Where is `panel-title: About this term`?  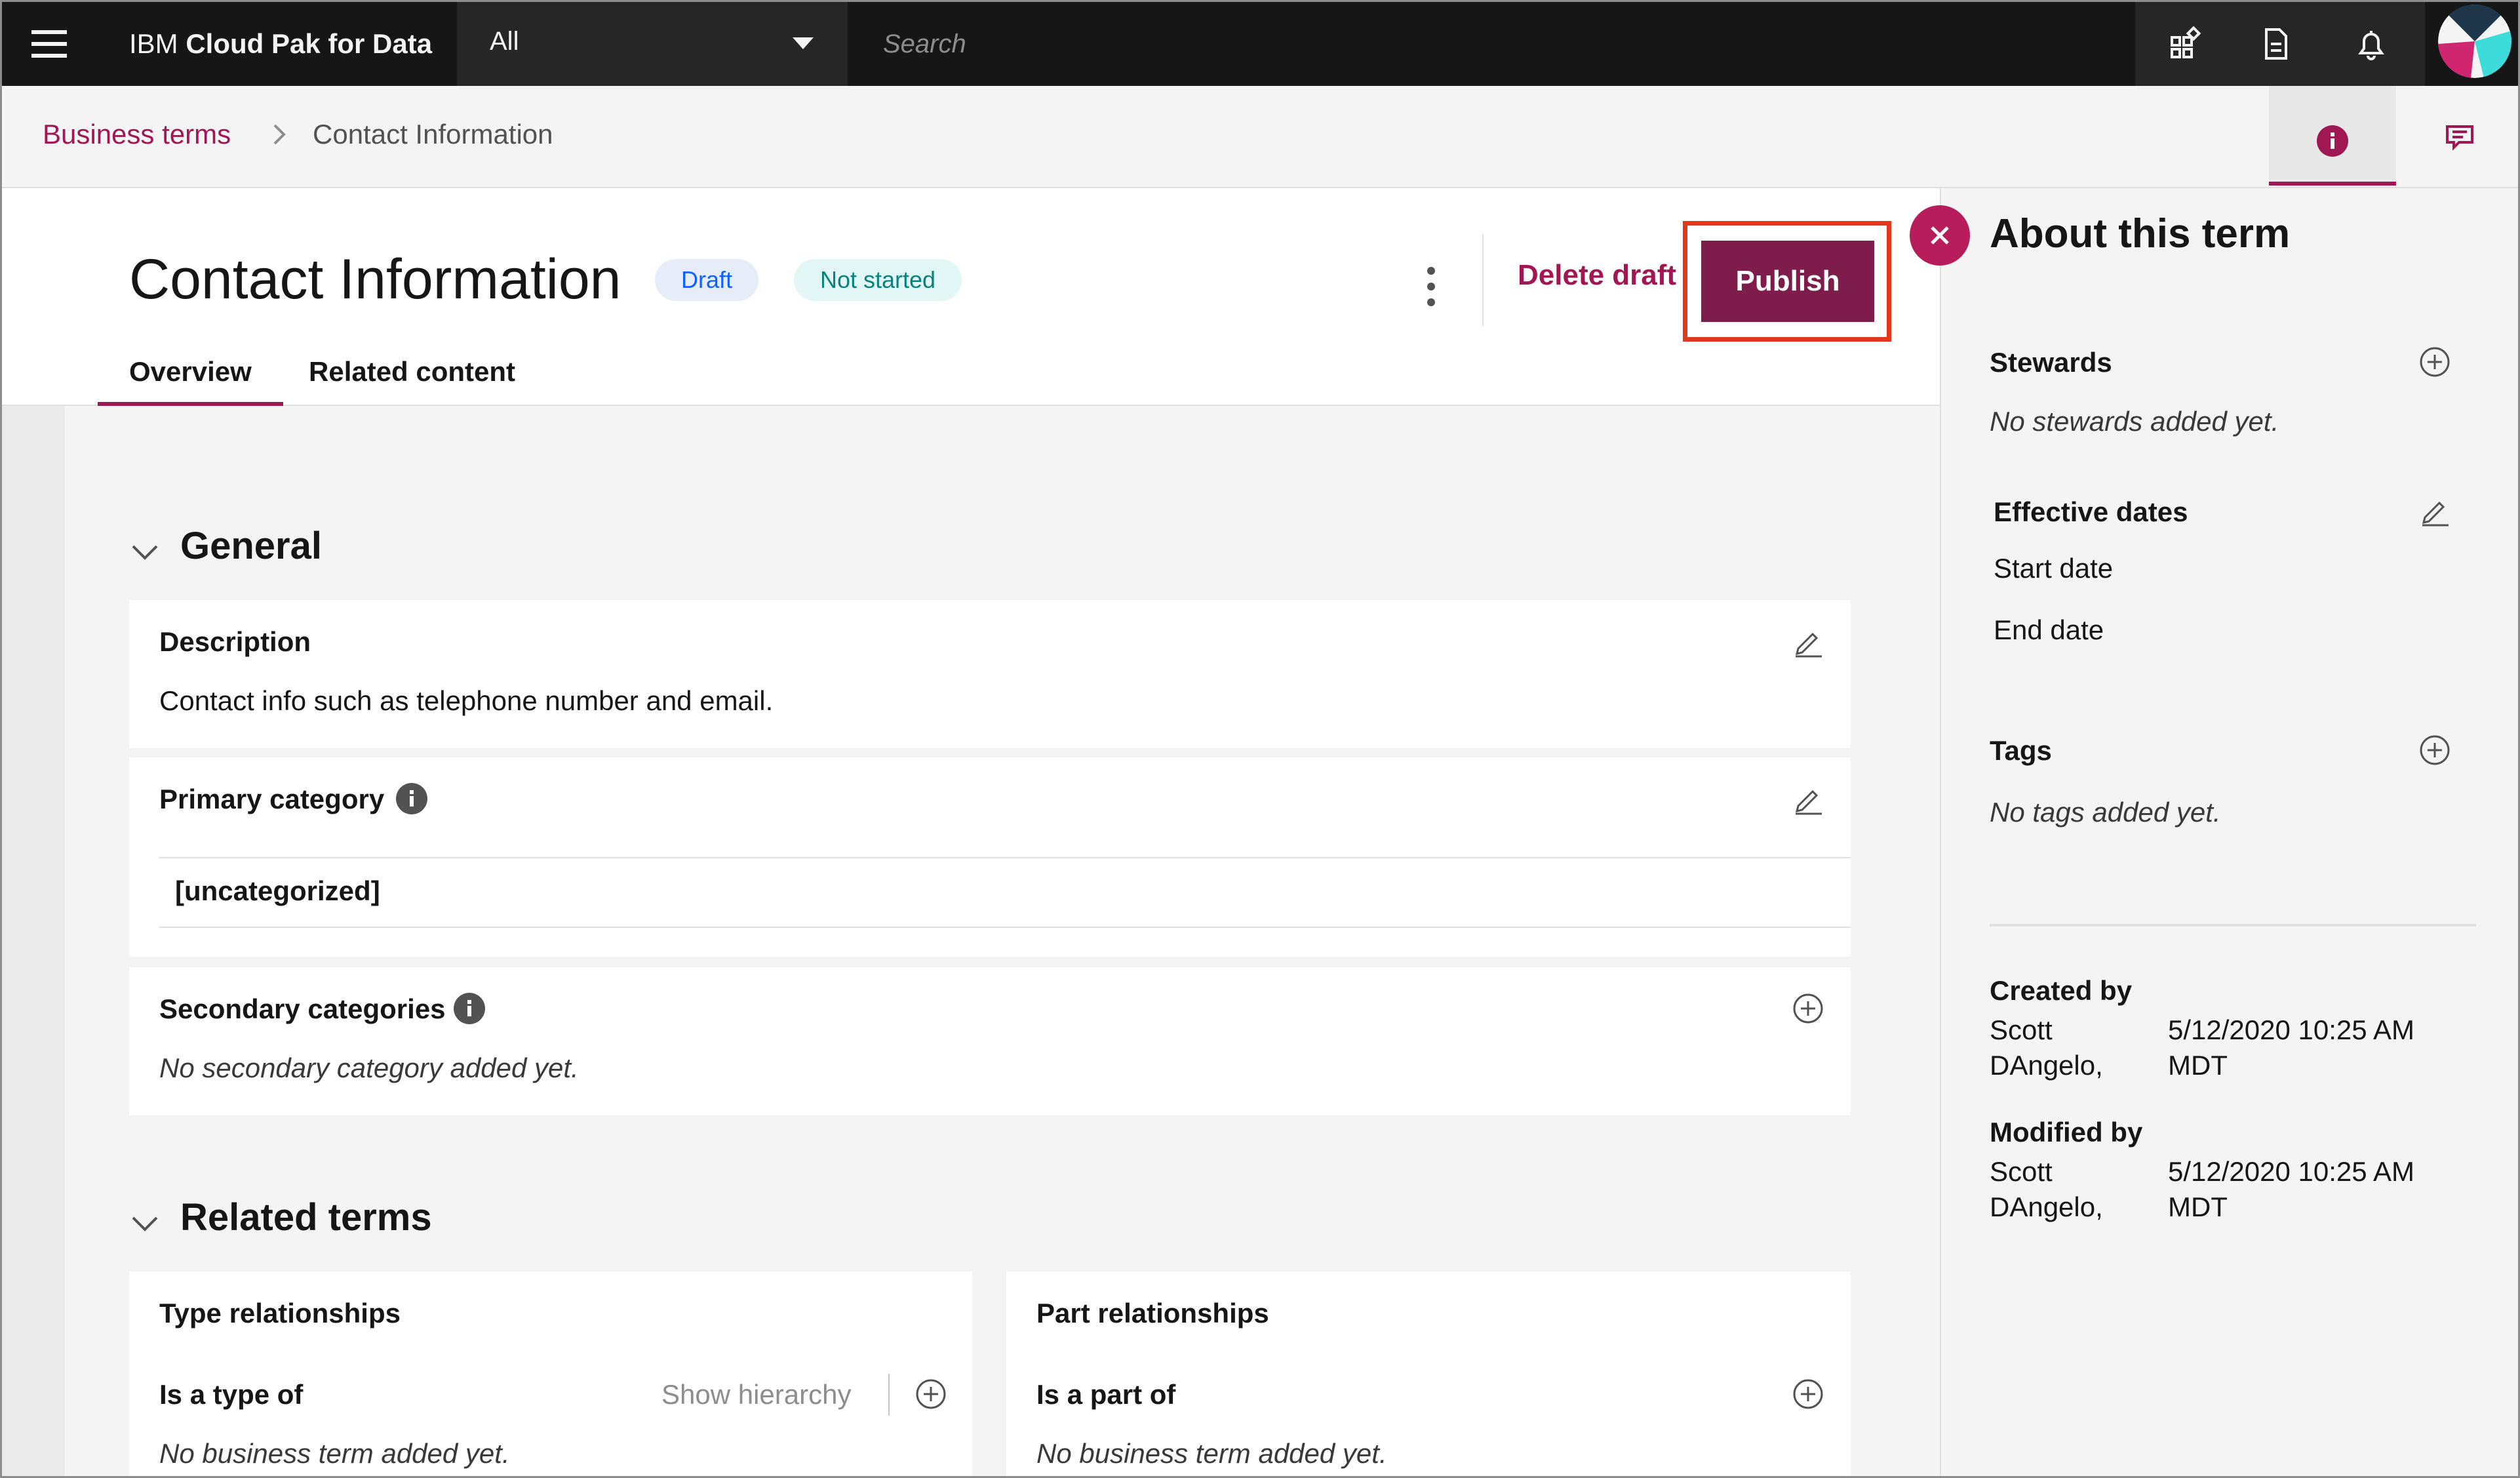 panel-title: About this term is located at coordinates (2140, 233).